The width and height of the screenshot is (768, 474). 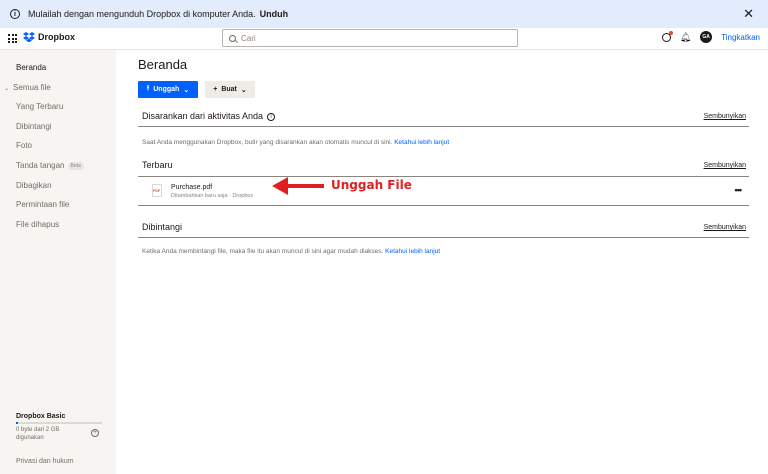 What do you see at coordinates (748, 13) in the screenshot?
I see `close-icon: ✕` at bounding box center [748, 13].